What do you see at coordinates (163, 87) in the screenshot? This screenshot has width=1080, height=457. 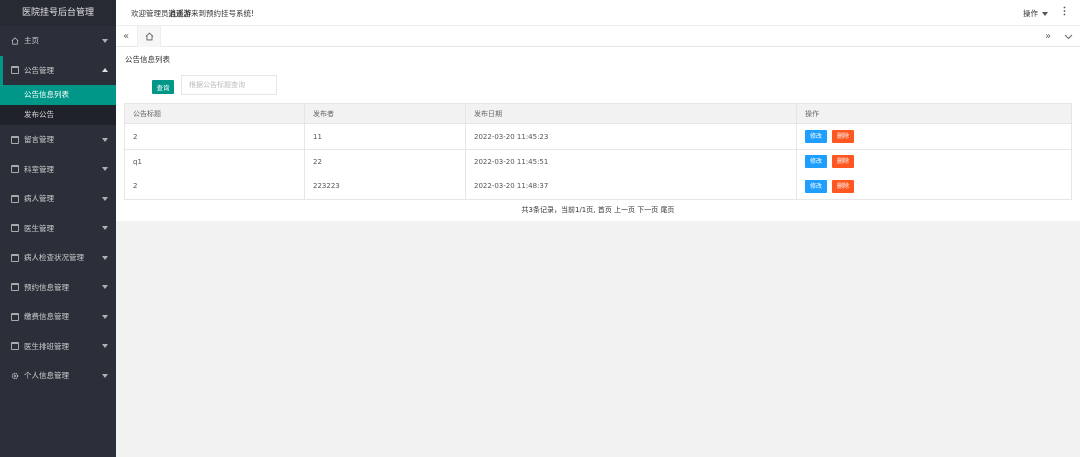 I see `search-button: 查询` at bounding box center [163, 87].